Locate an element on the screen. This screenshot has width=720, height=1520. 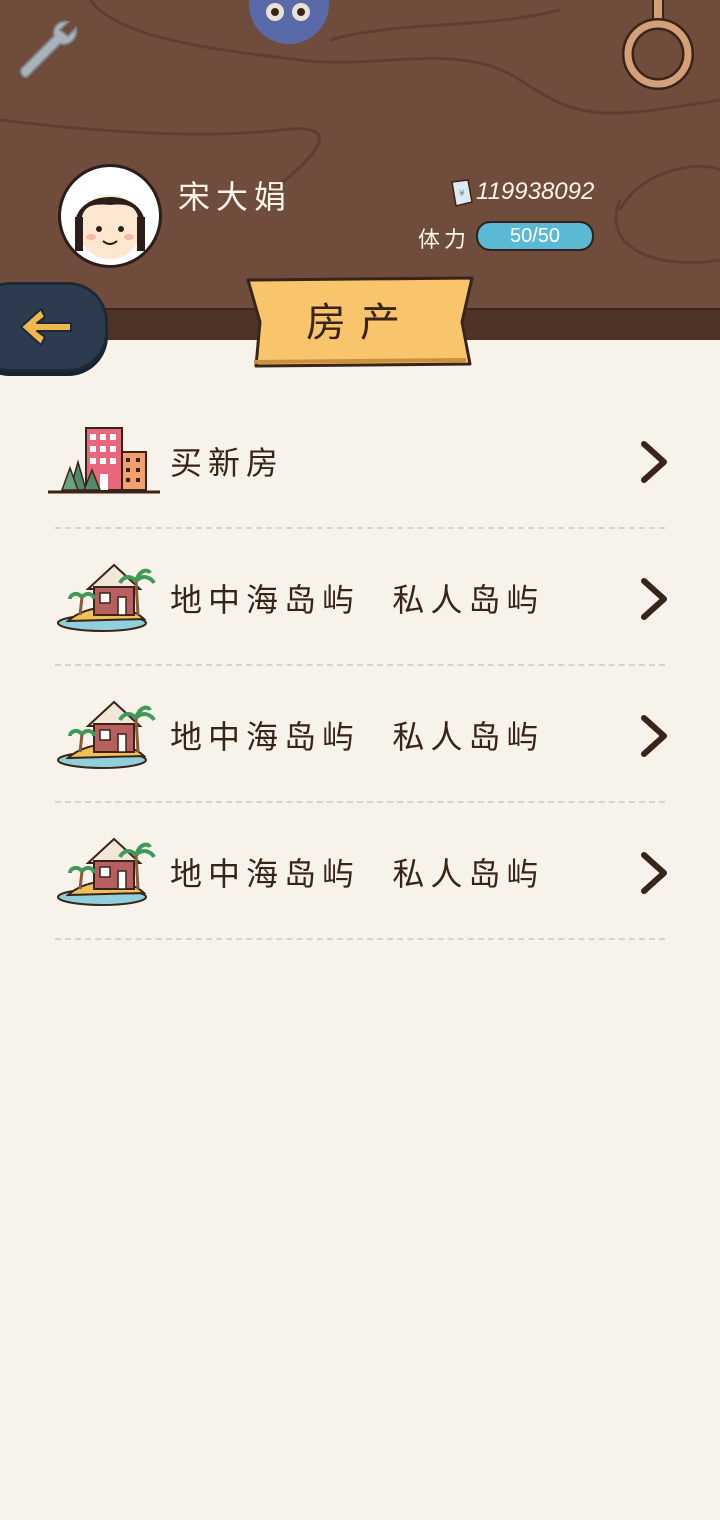
avatar is located at coordinates (110, 216).